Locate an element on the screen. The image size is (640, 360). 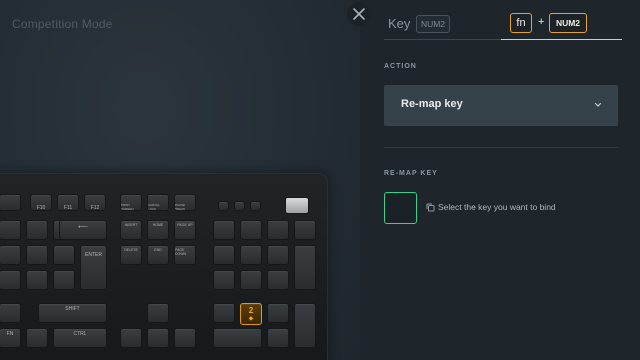
combo-key-chip: NUM2 is located at coordinates (568, 23).